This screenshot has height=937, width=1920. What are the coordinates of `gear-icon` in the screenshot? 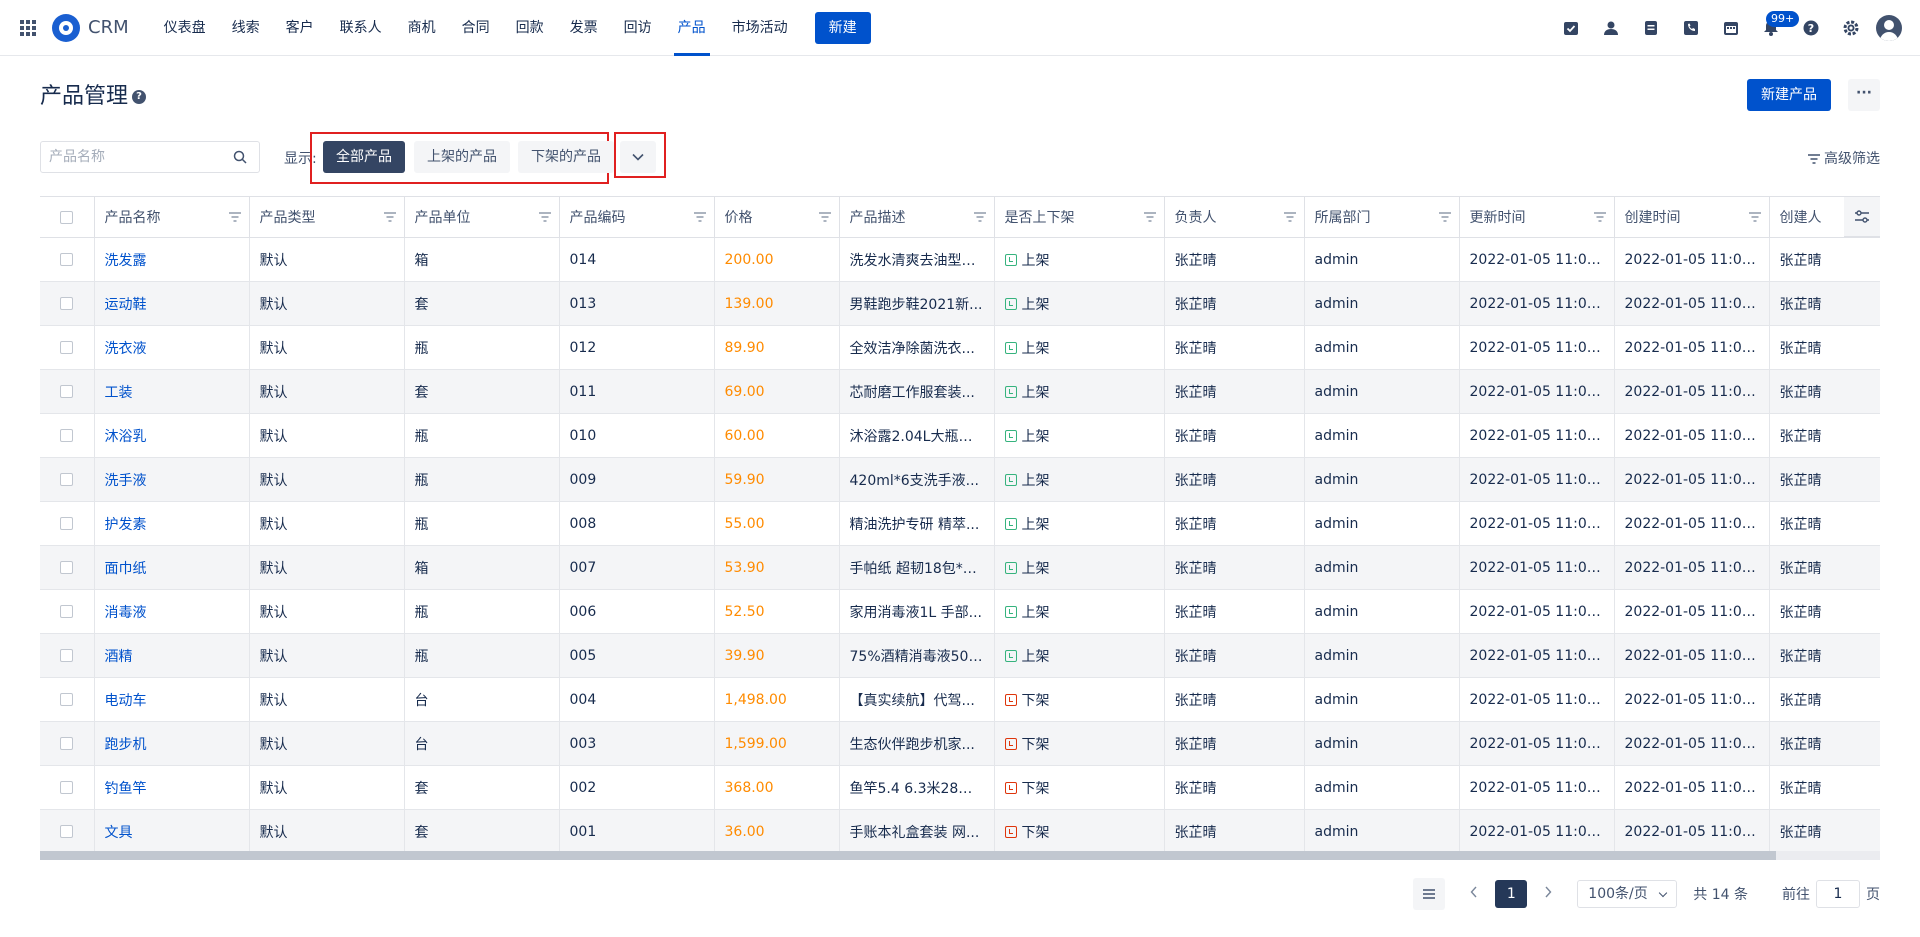 It's located at (1851, 28).